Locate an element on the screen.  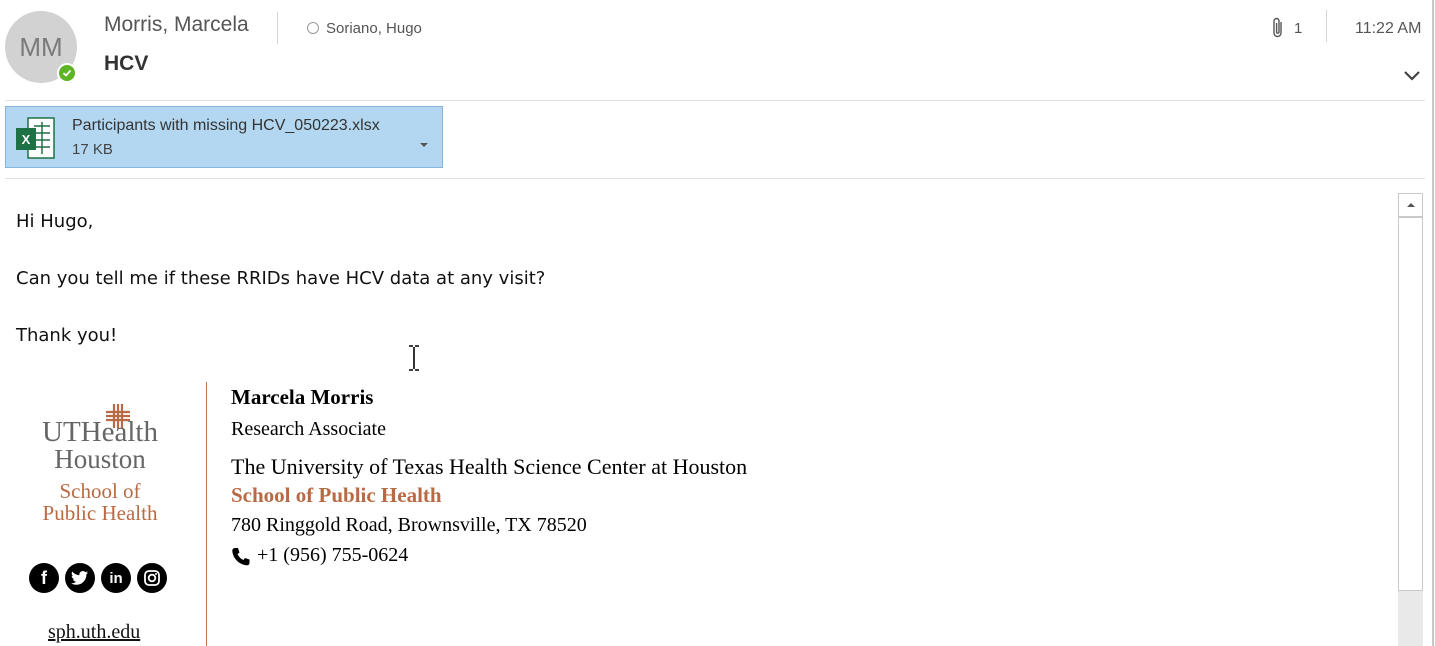
signature-title: Research Associate is located at coordinates (308, 429).